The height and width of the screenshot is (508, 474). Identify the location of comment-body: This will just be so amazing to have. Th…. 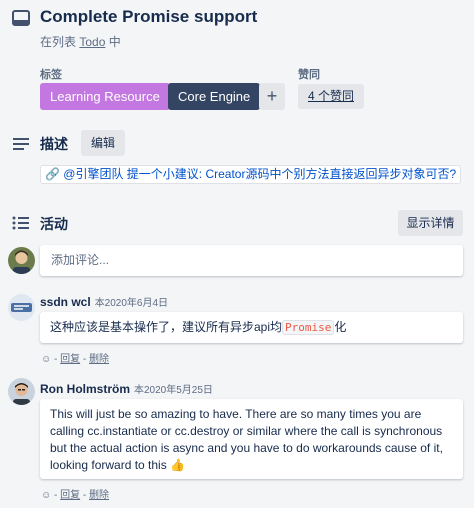
(251, 439).